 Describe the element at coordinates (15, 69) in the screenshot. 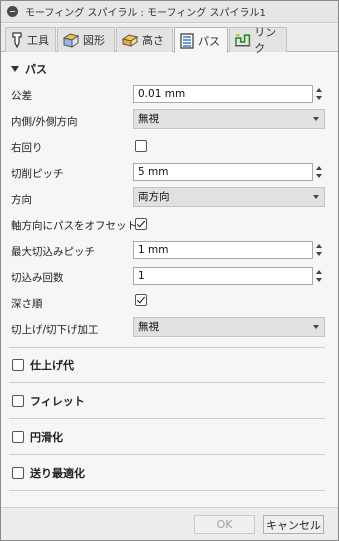

I see `expand-triangle-icon` at that location.